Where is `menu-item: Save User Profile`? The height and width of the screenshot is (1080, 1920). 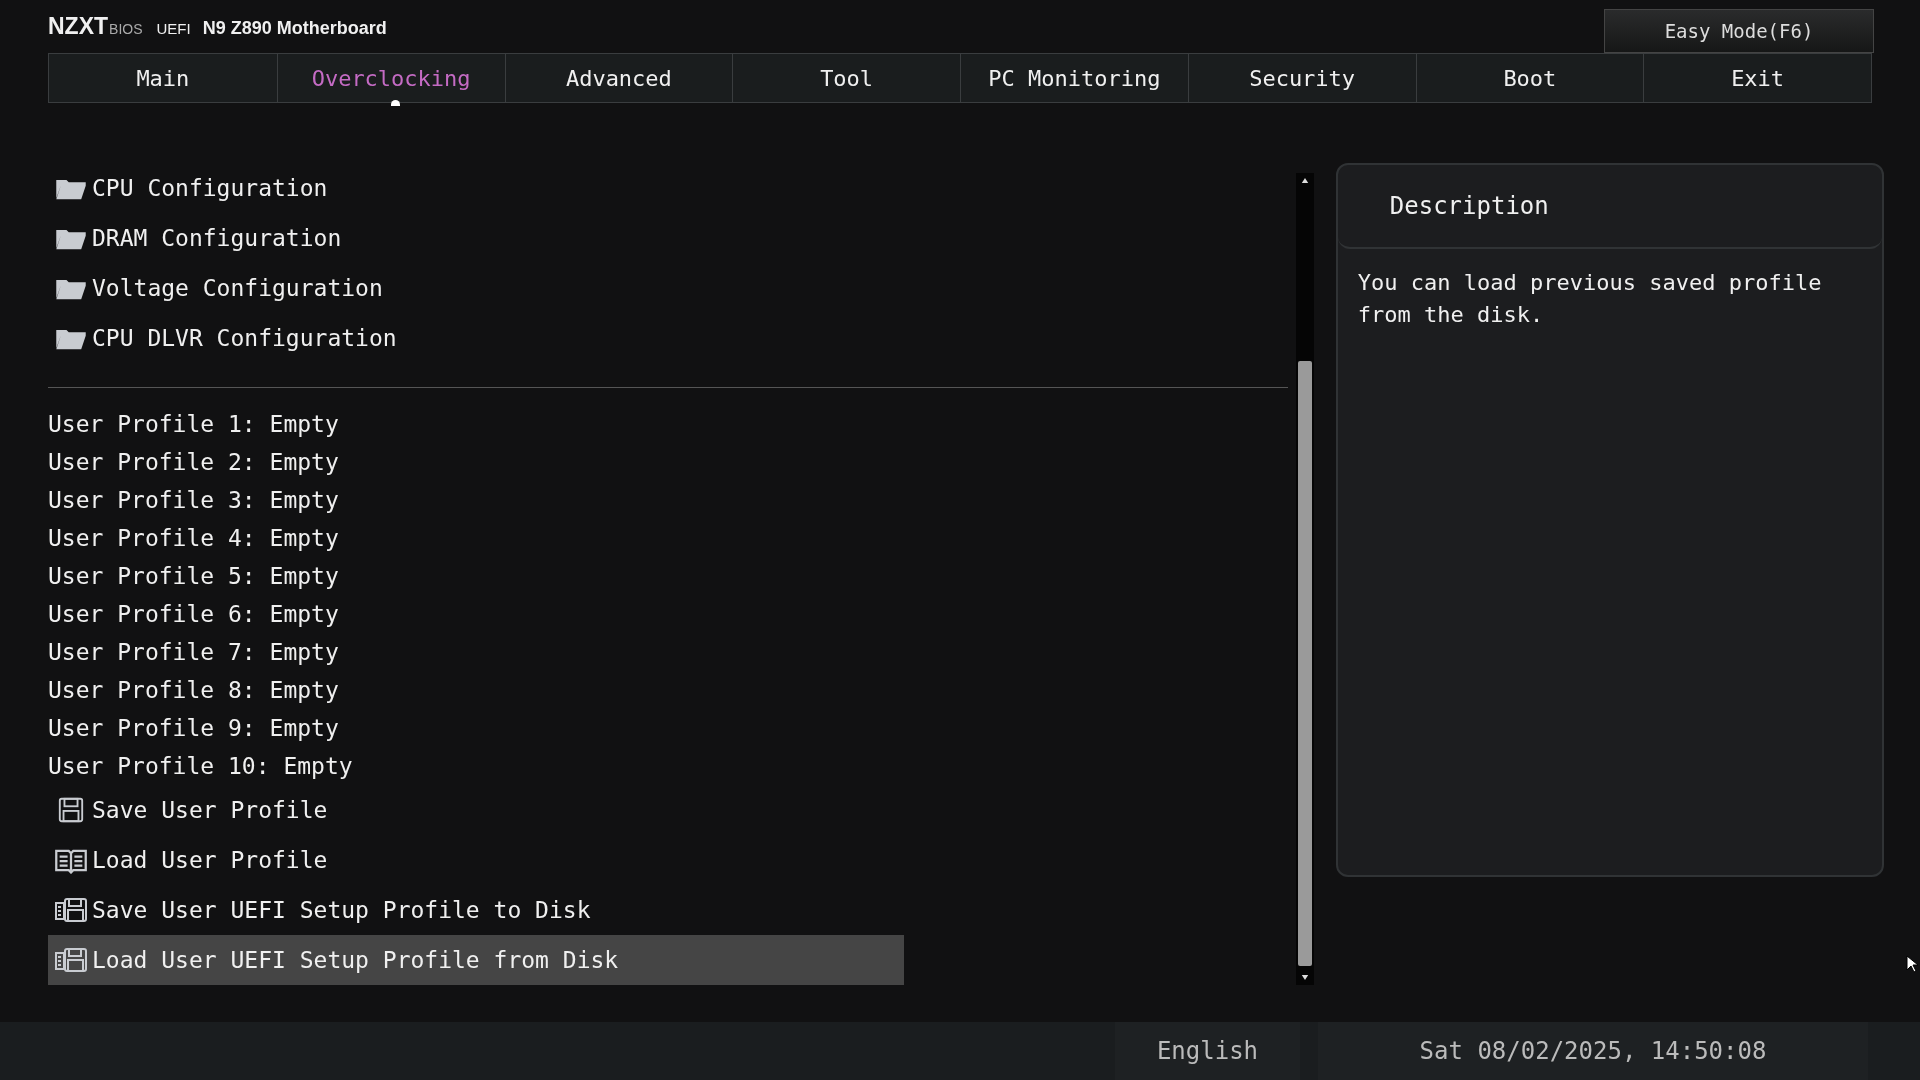 menu-item: Save User Profile is located at coordinates (668, 810).